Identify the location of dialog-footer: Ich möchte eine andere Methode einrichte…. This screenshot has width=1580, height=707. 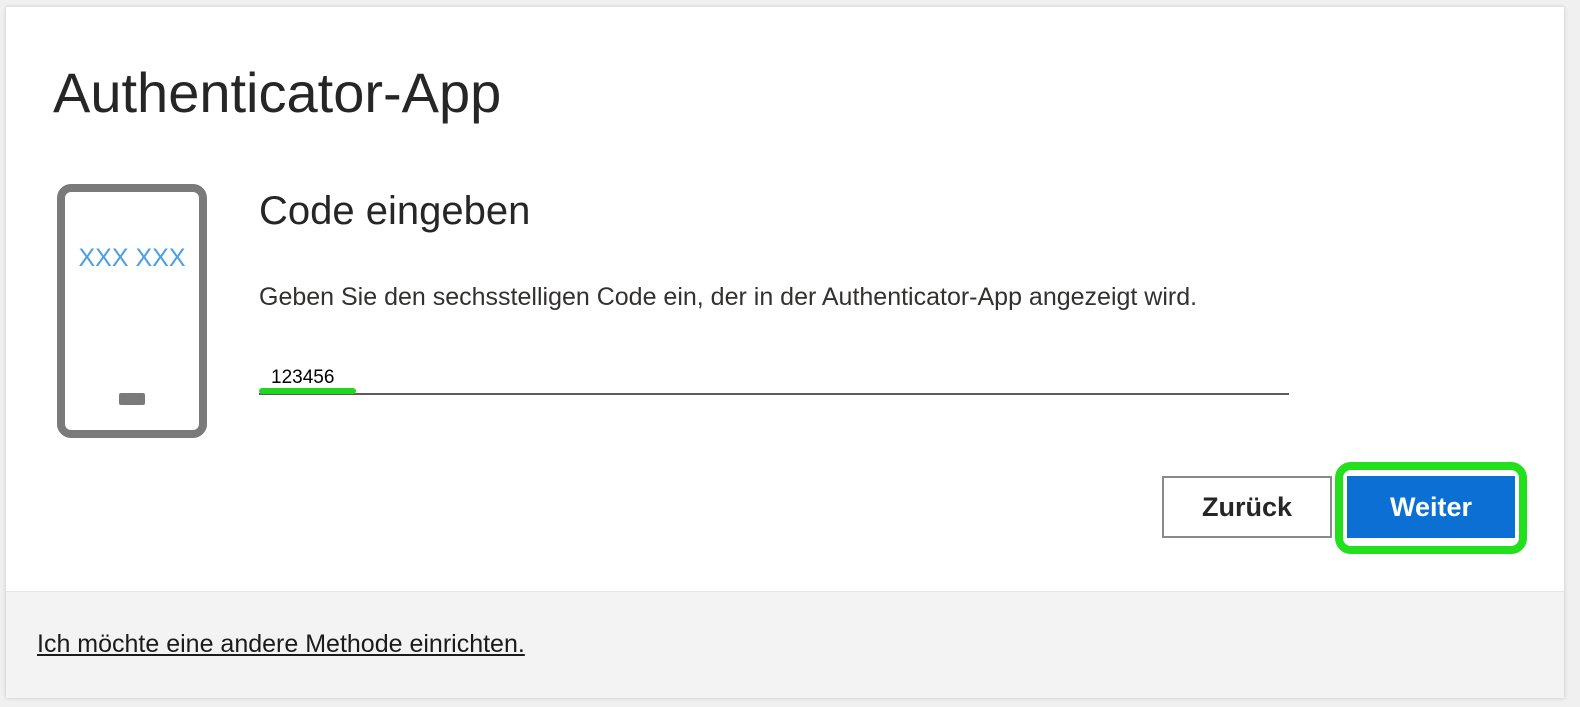
(785, 644).